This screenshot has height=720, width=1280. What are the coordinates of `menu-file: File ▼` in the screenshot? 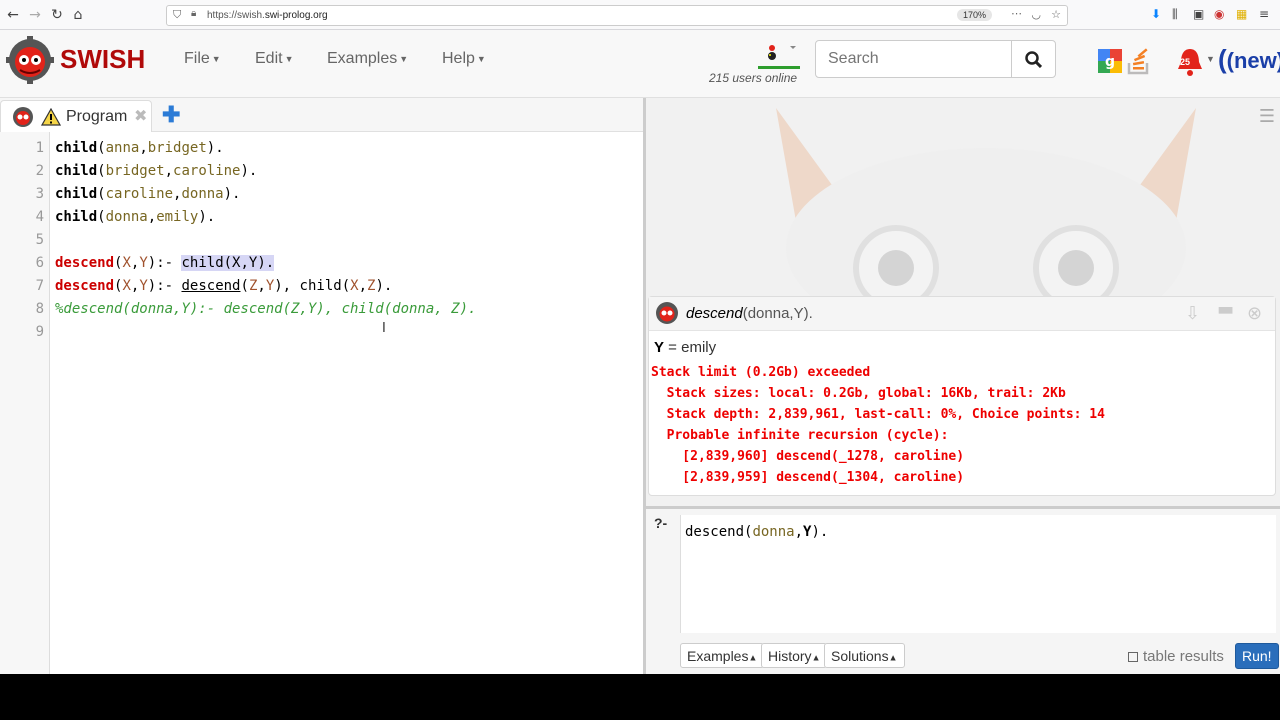 It's located at (202, 59).